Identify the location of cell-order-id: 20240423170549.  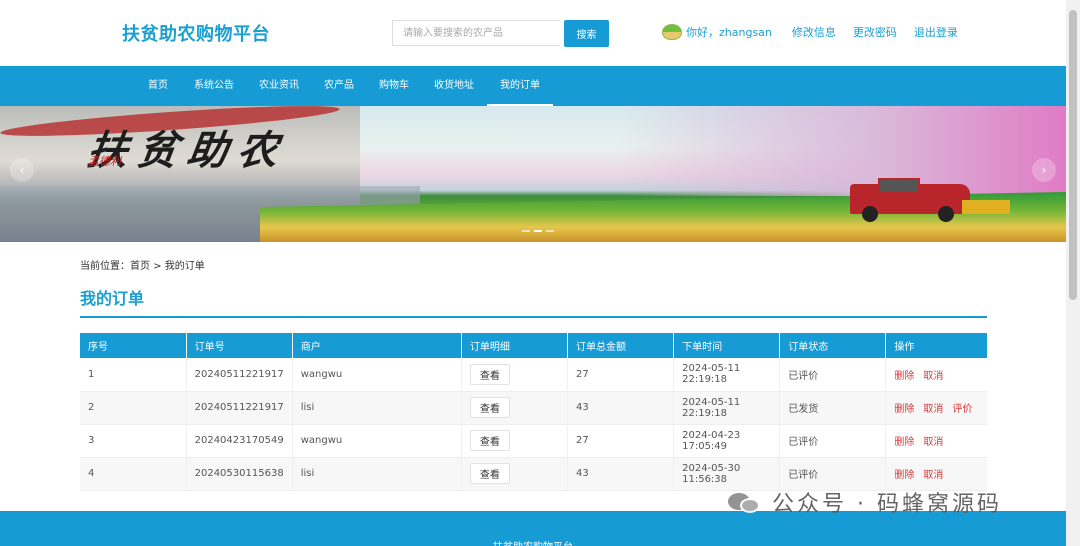
(239, 440).